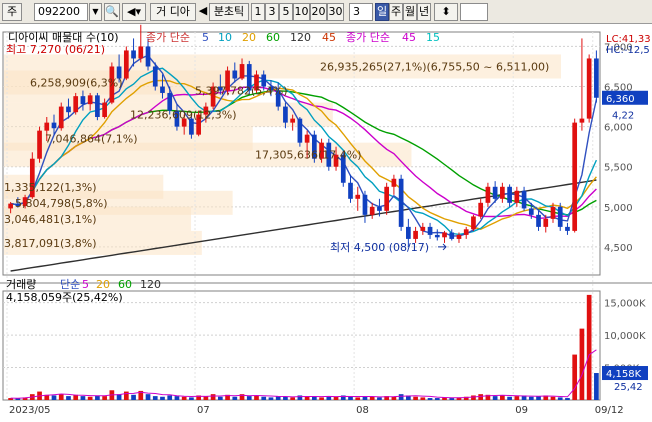 Image resolution: width=652 pixels, height=422 pixels. I want to click on stock-name-button: 거 디아, so click(173, 12).